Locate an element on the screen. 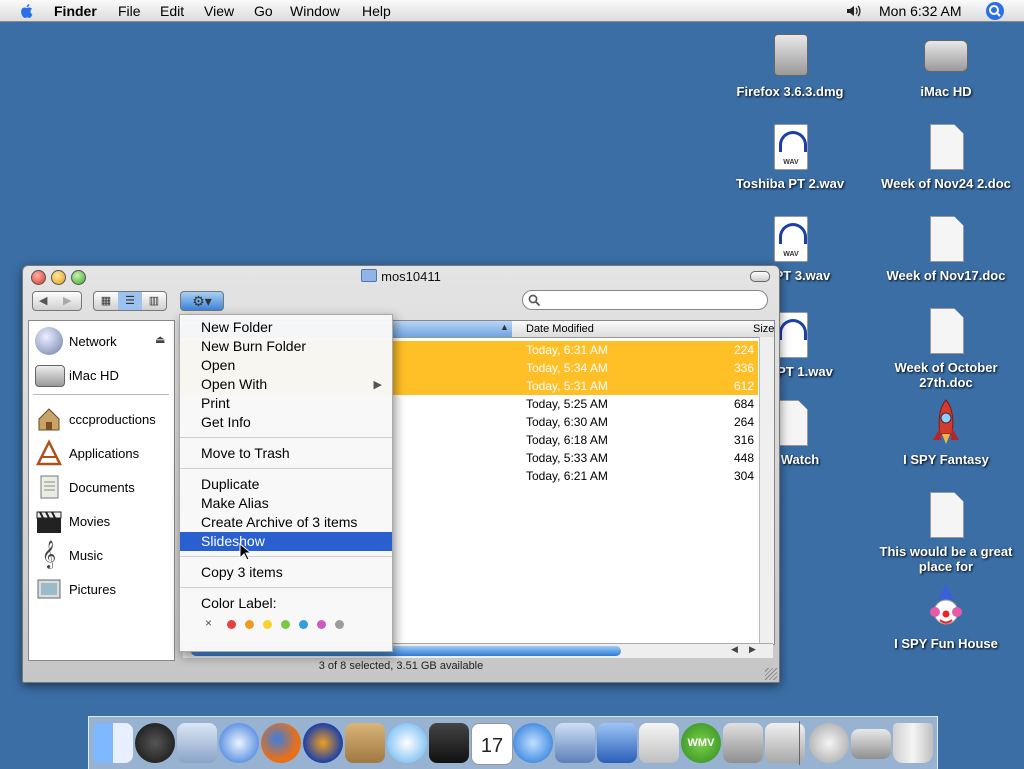 The width and height of the screenshot is (1024, 769). desktop-icon-label: Toshiba PT 2.wav is located at coordinates (790, 183).